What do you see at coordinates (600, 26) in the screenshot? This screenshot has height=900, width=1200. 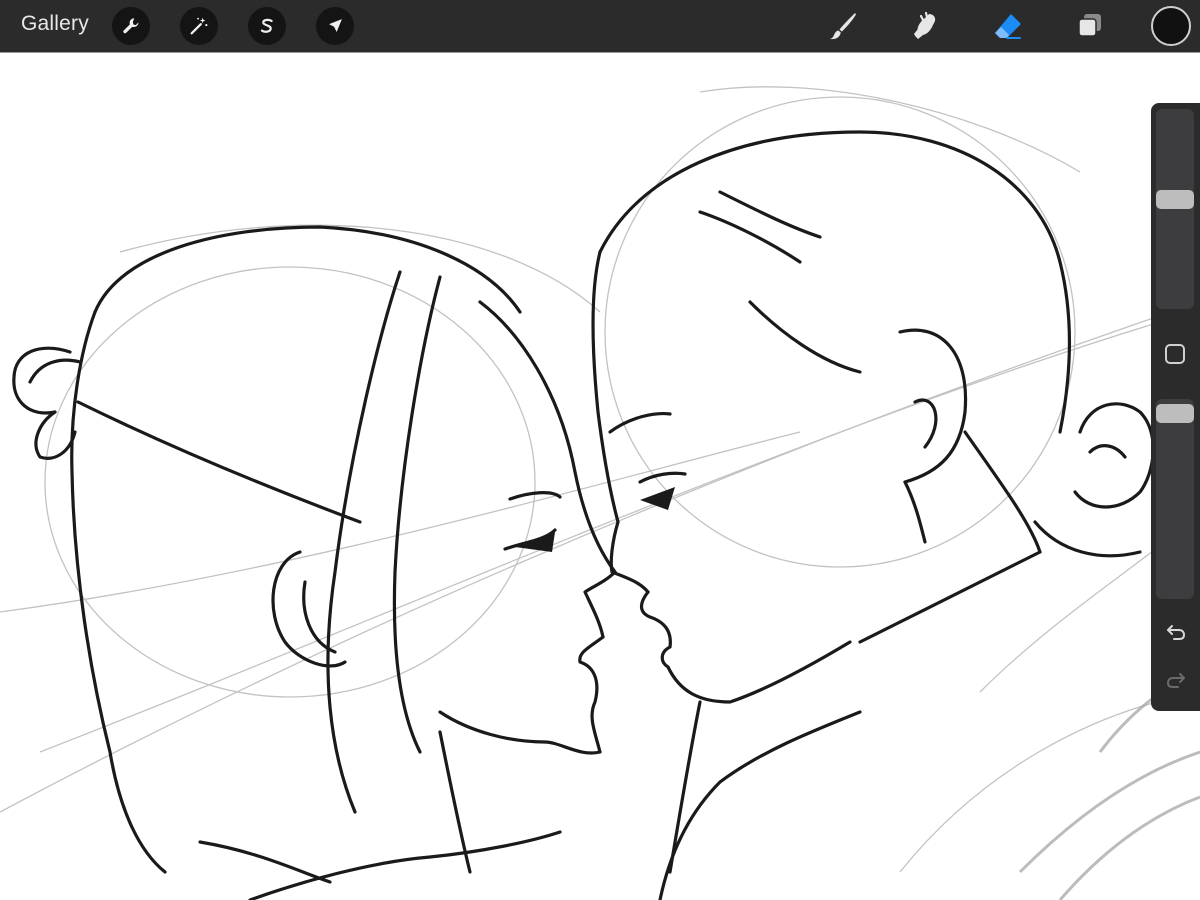 I see `top-toolbar: Gallery` at bounding box center [600, 26].